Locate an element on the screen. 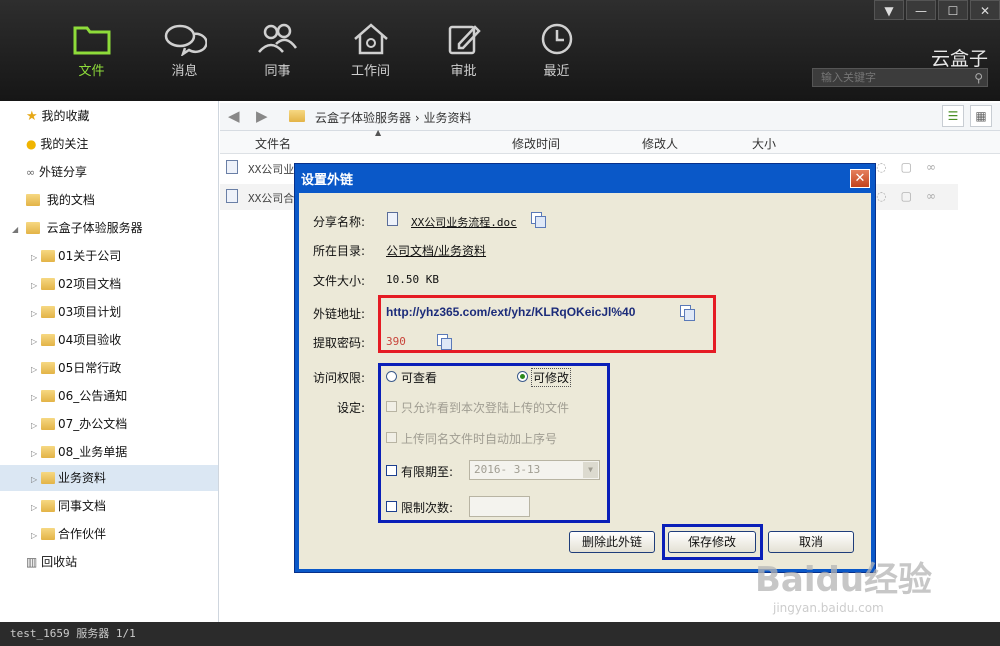  breadcrumb: 云盒子体验服务器 › 业务资料 is located at coordinates (393, 117).